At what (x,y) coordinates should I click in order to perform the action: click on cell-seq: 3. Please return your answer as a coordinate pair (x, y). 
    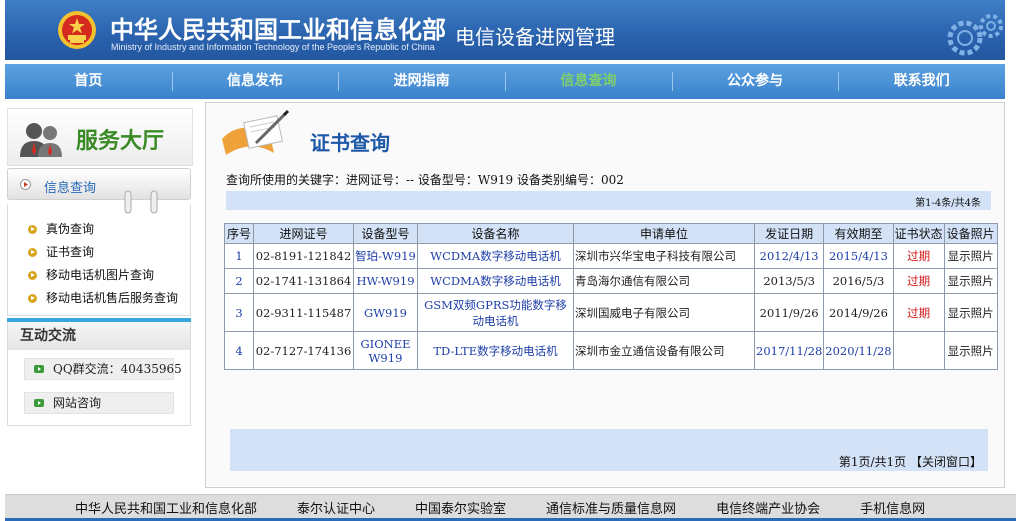
    Looking at the image, I should click on (239, 312).